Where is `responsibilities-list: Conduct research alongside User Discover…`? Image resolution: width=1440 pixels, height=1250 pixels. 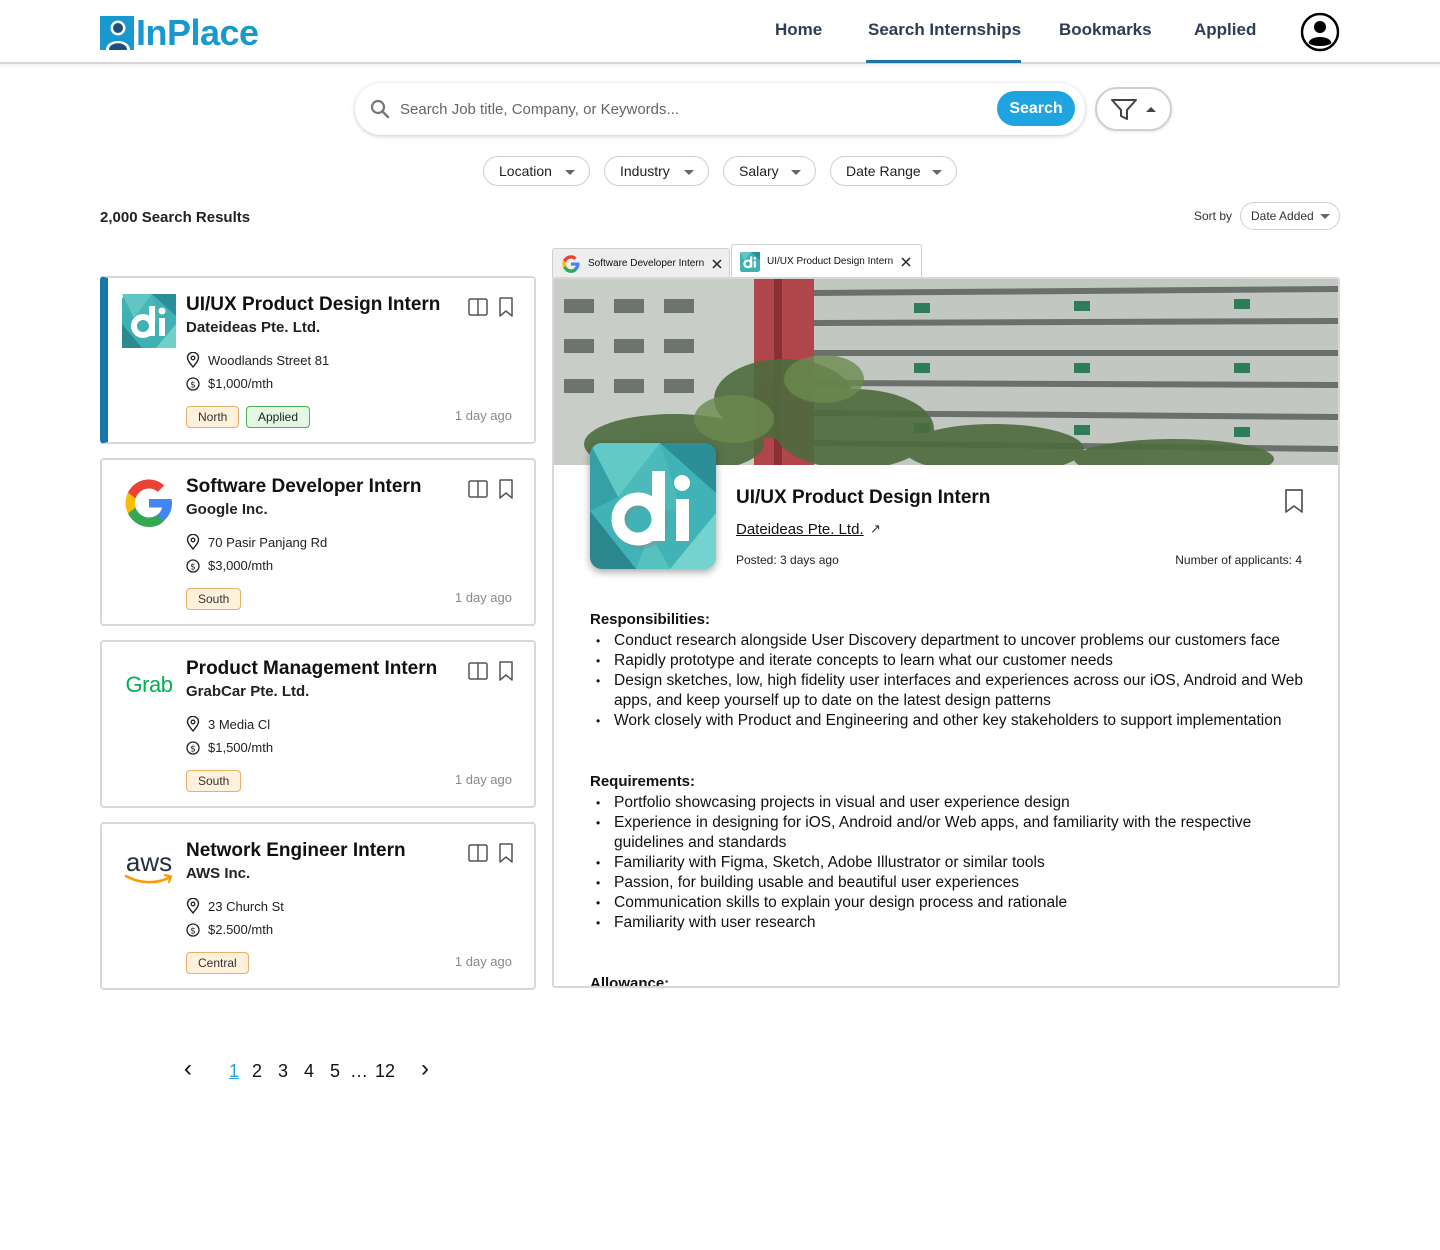 responsibilities-list: Conduct research alongside User Discover… is located at coordinates (950, 681).